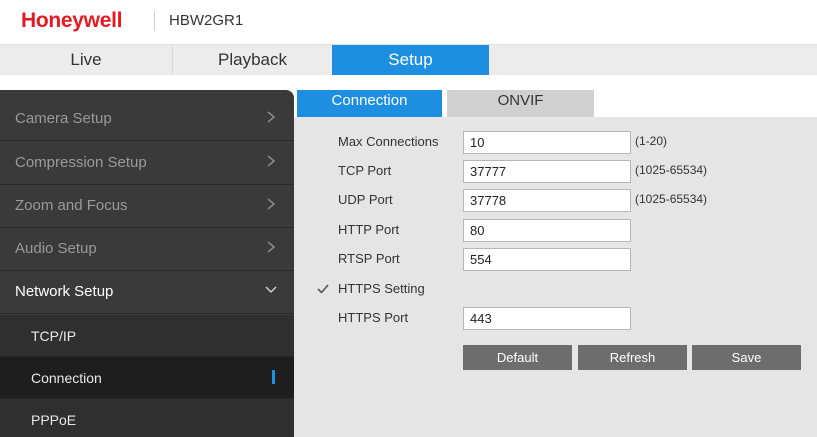 Image resolution: width=817 pixels, height=437 pixels. What do you see at coordinates (271, 290) in the screenshot?
I see `chevron-down-icon` at bounding box center [271, 290].